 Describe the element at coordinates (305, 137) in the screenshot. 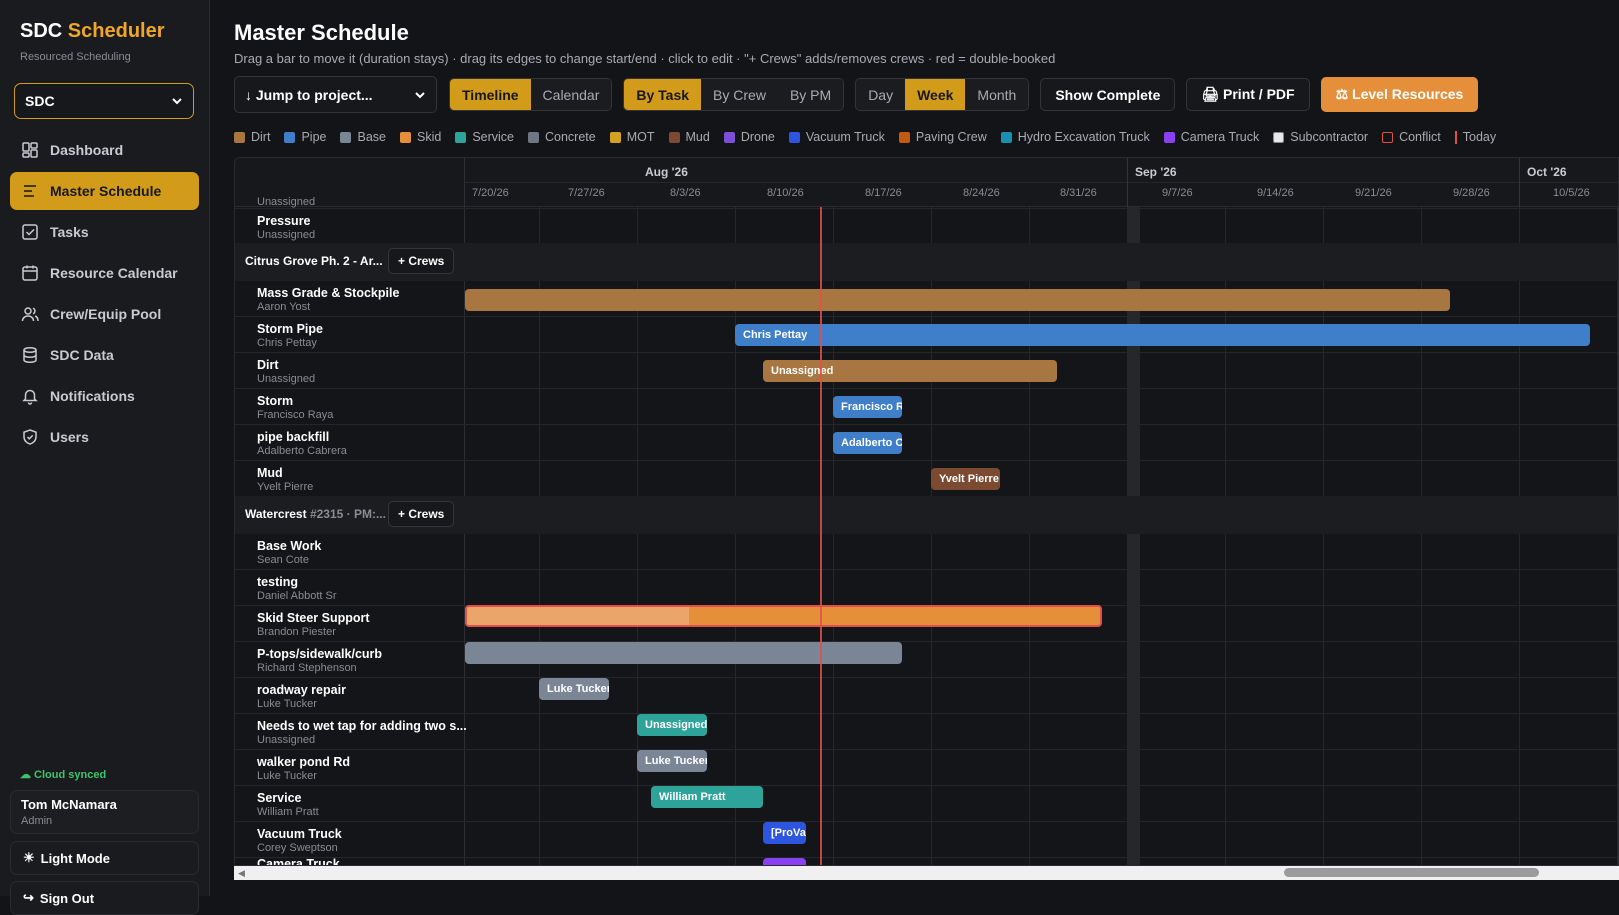

I see `legend-item-pipe: Pipe` at that location.